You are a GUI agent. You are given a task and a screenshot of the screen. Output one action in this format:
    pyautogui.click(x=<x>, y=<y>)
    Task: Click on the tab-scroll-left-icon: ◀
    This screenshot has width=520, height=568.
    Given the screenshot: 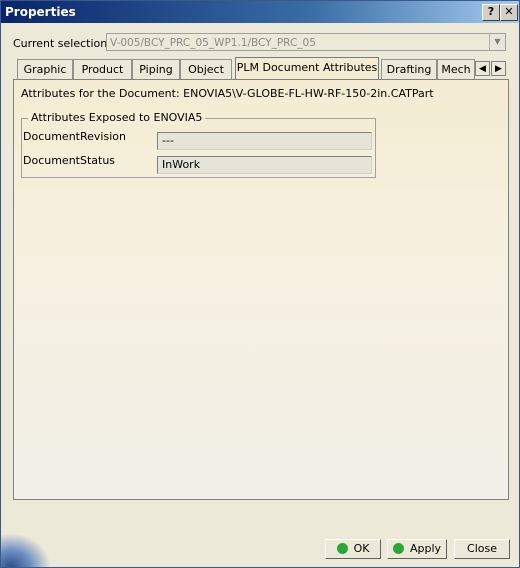 What is the action you would take?
    pyautogui.click(x=482, y=68)
    